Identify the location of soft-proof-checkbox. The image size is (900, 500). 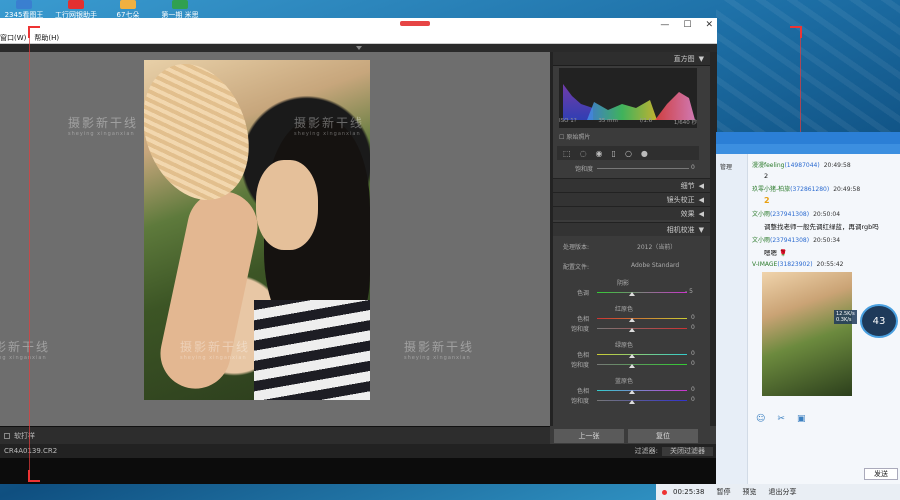
(7, 435).